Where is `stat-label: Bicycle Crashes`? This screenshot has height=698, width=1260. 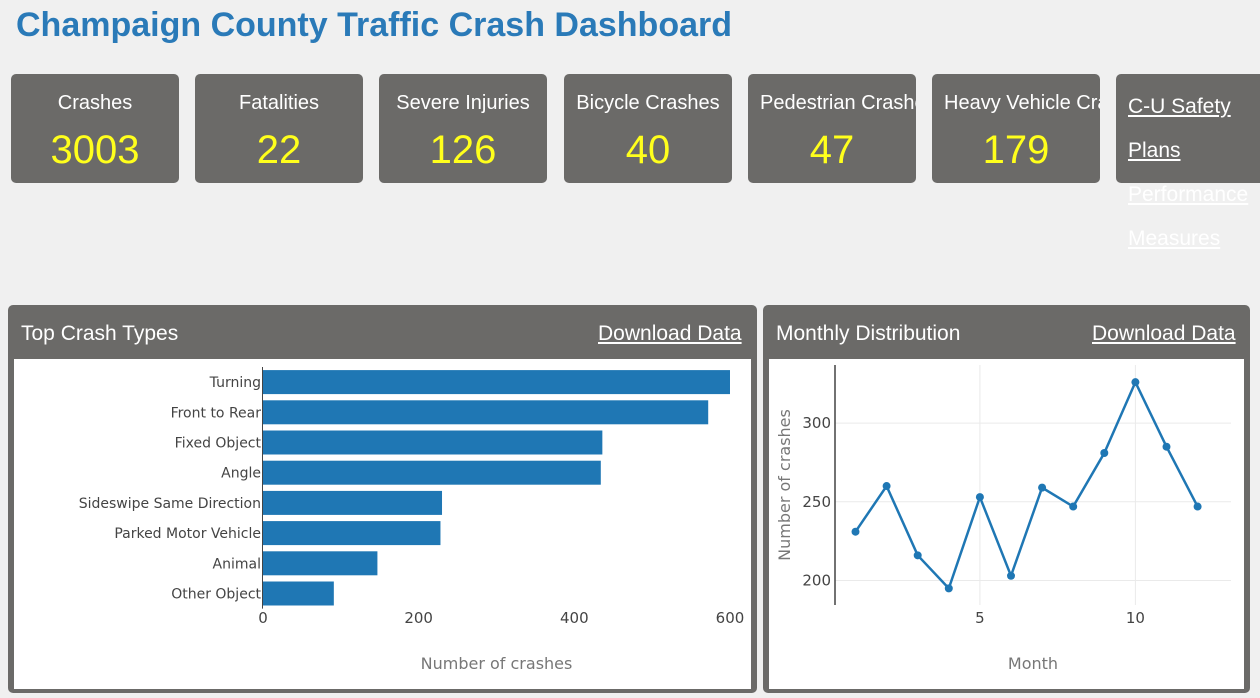 stat-label: Bicycle Crashes is located at coordinates (648, 103).